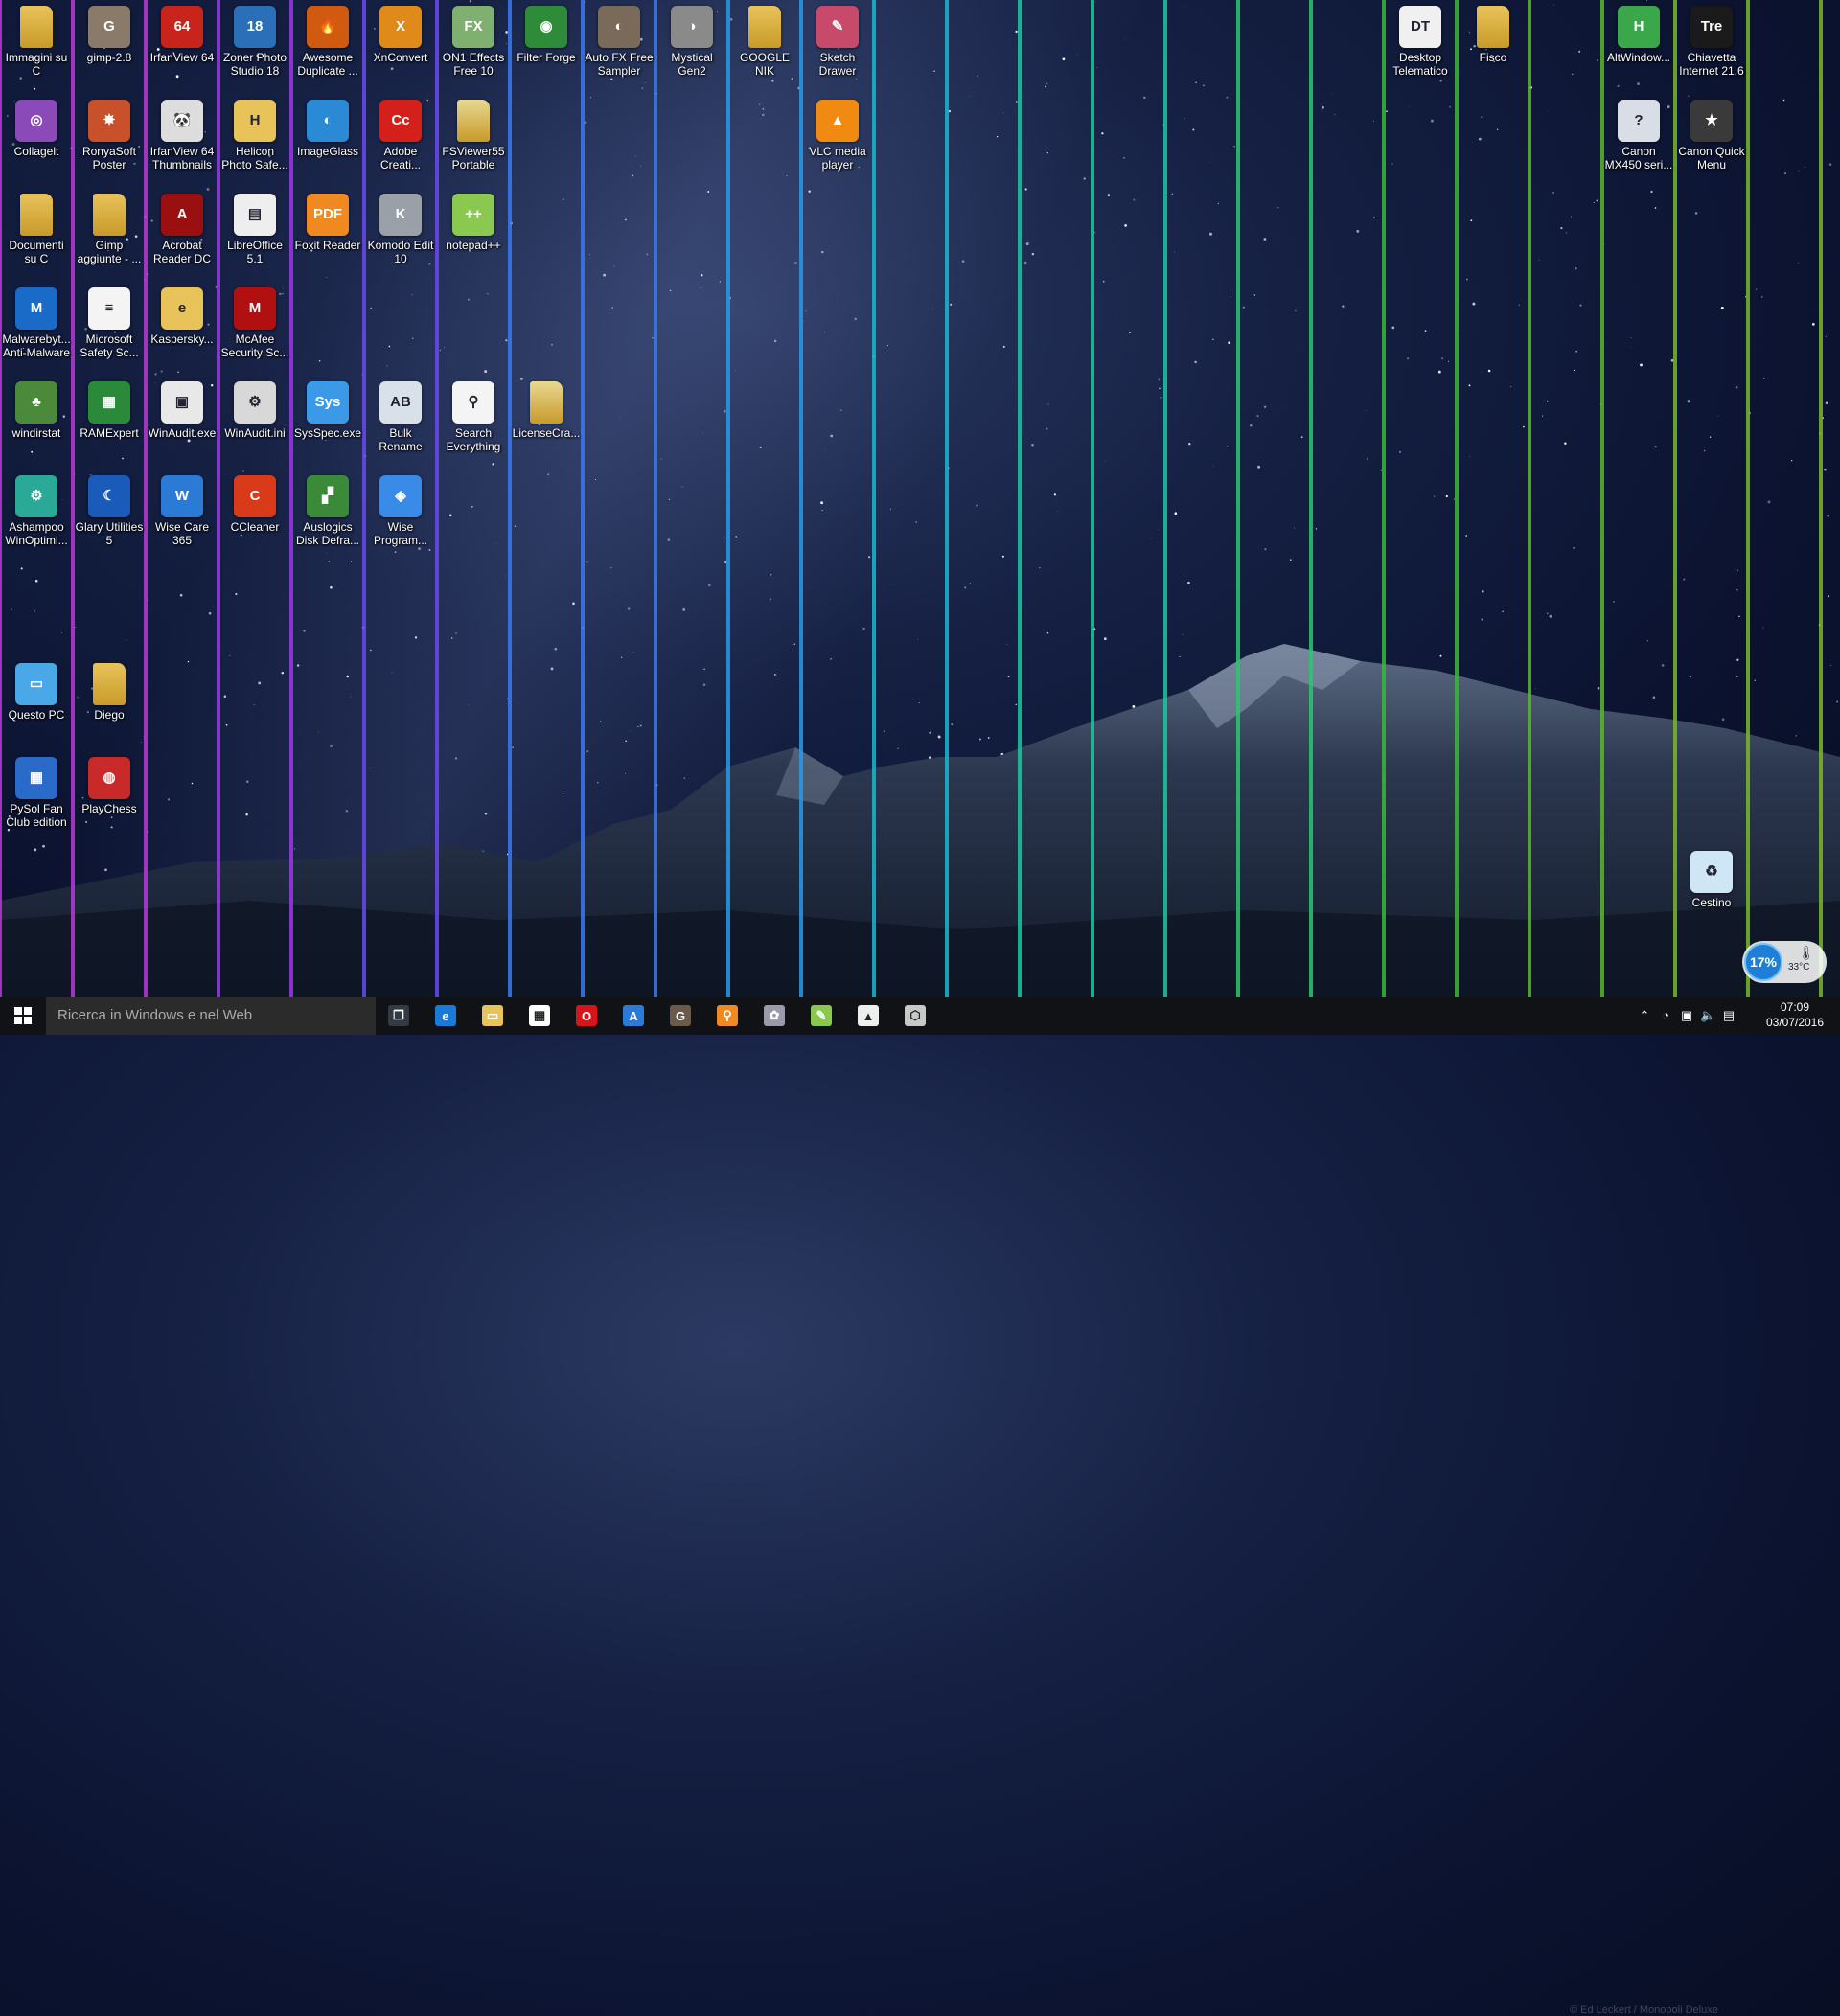  What do you see at coordinates (473, 215) in the screenshot?
I see `notepadpp-icon: ++` at bounding box center [473, 215].